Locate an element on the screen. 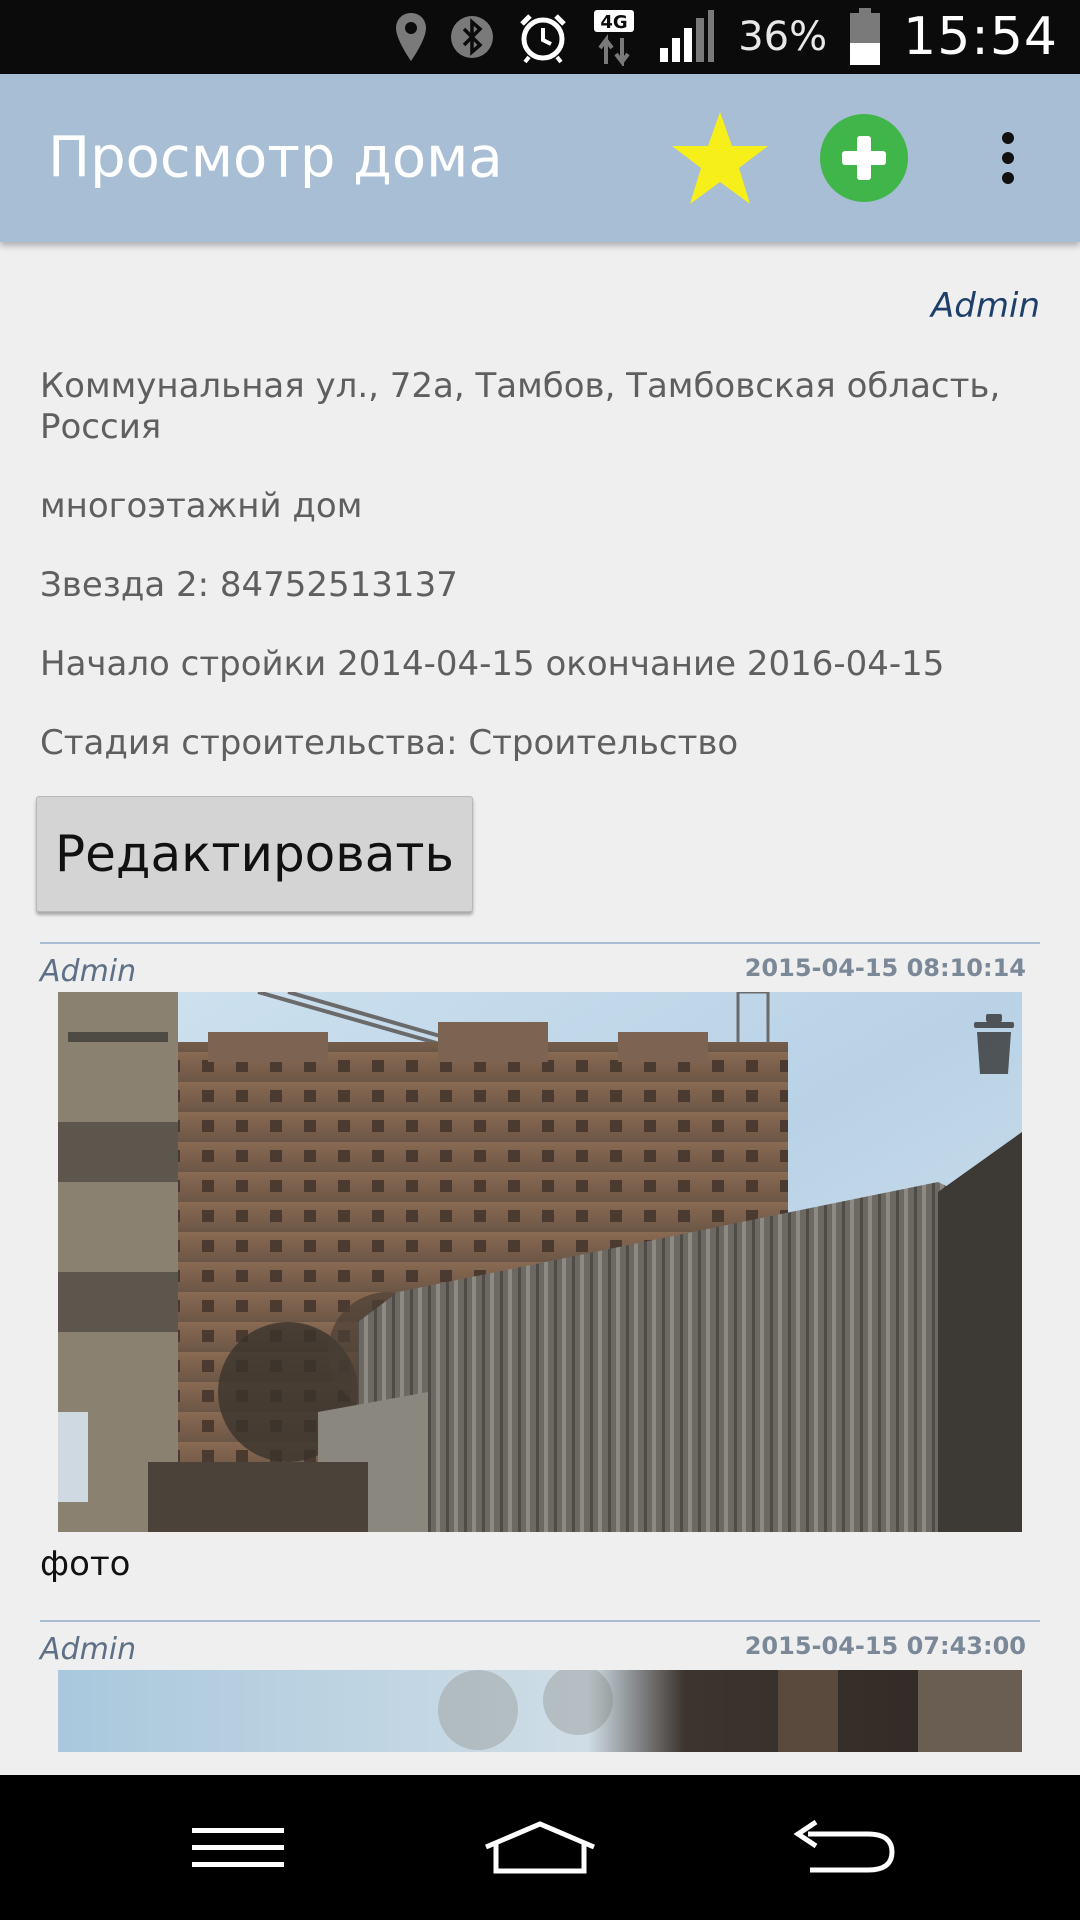 The width and height of the screenshot is (1080, 1920). back-button is located at coordinates (843, 1848).